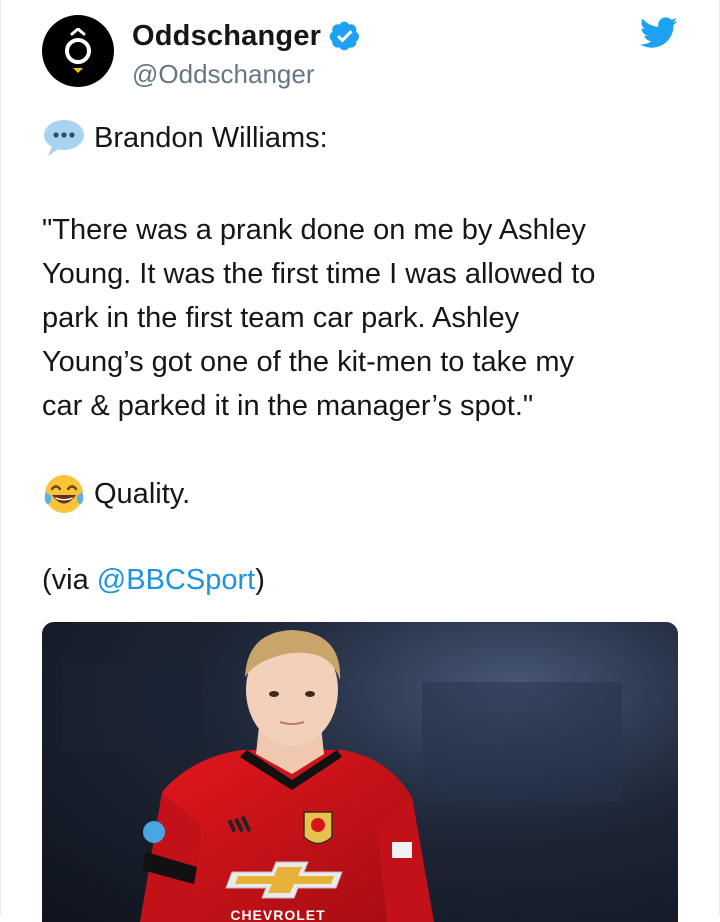 The image size is (720, 922). I want to click on speech-balloon-icon, so click(64, 138).